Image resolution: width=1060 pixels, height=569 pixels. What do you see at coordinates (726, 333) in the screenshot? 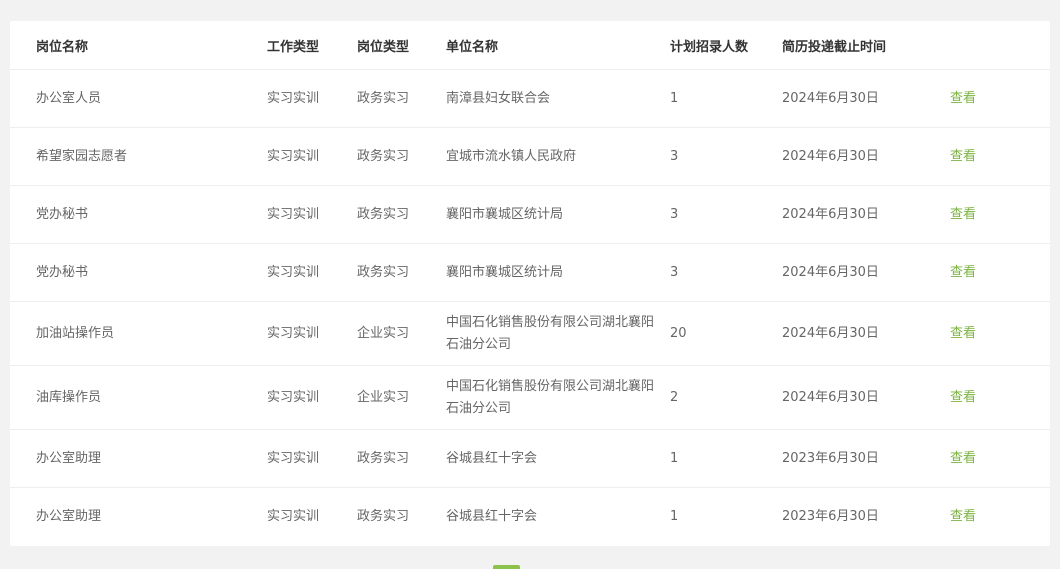
I see `cell-planned-quota: 20` at bounding box center [726, 333].